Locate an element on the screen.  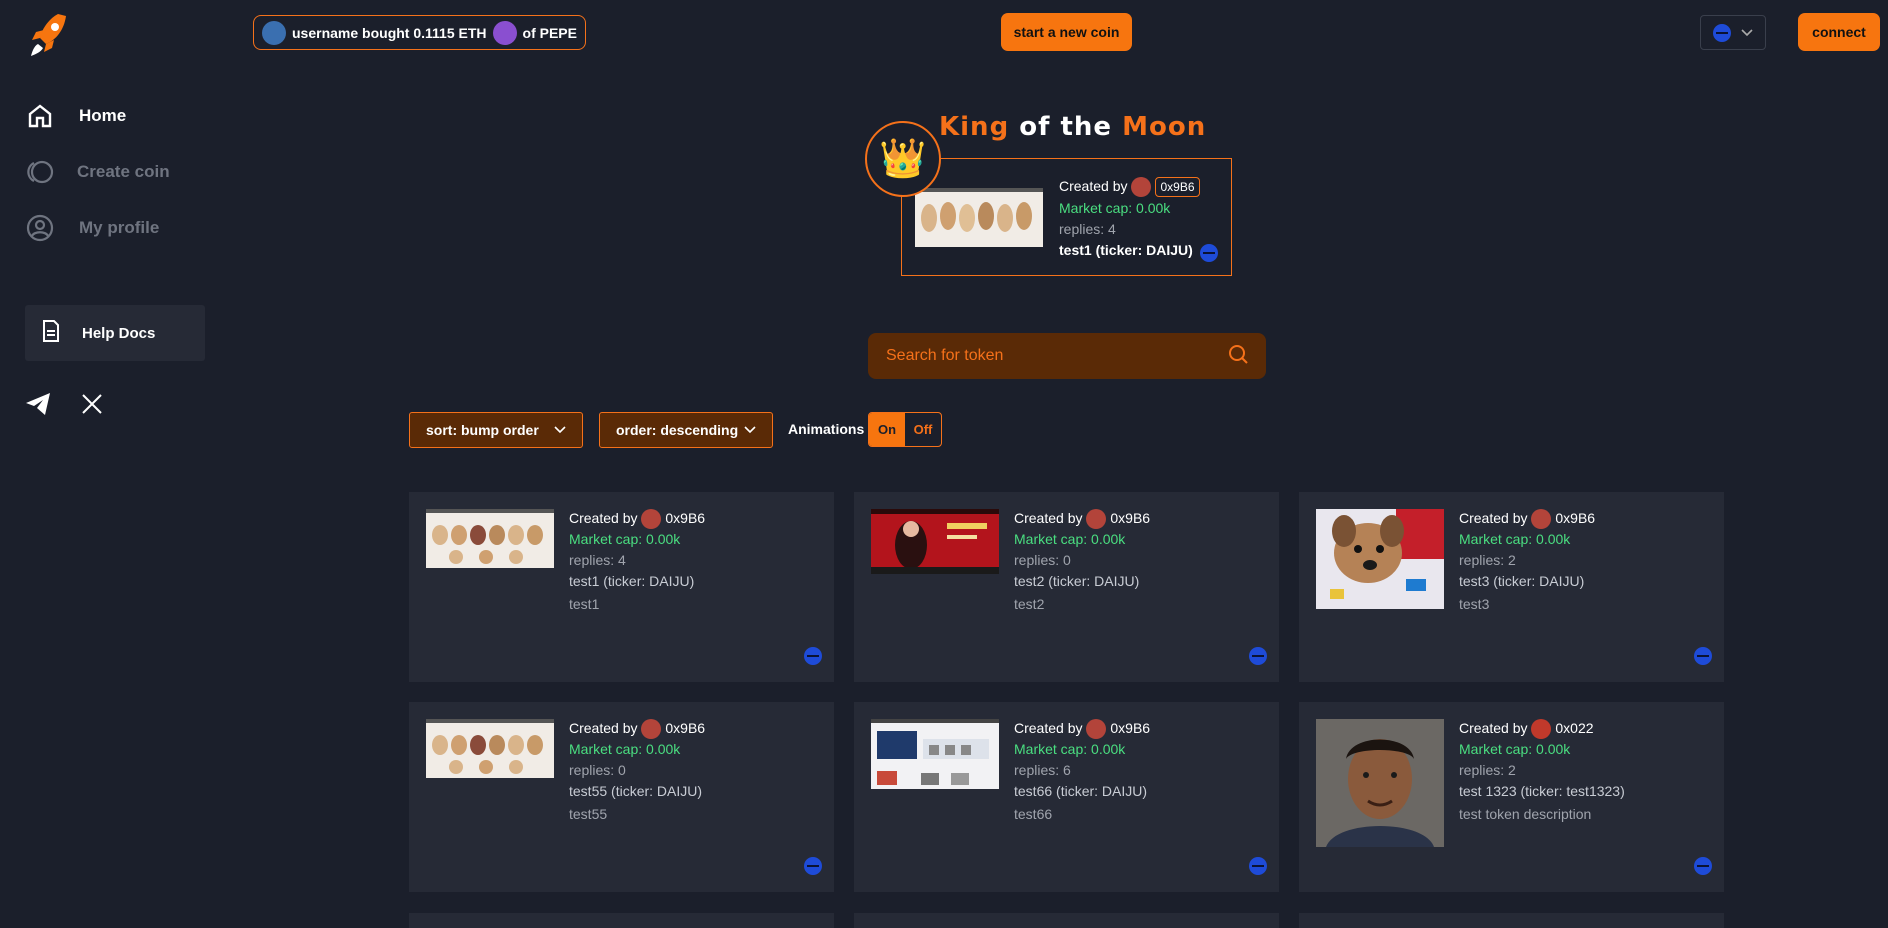
start-new-coin-button: start a new coin is located at coordinates (1066, 32).